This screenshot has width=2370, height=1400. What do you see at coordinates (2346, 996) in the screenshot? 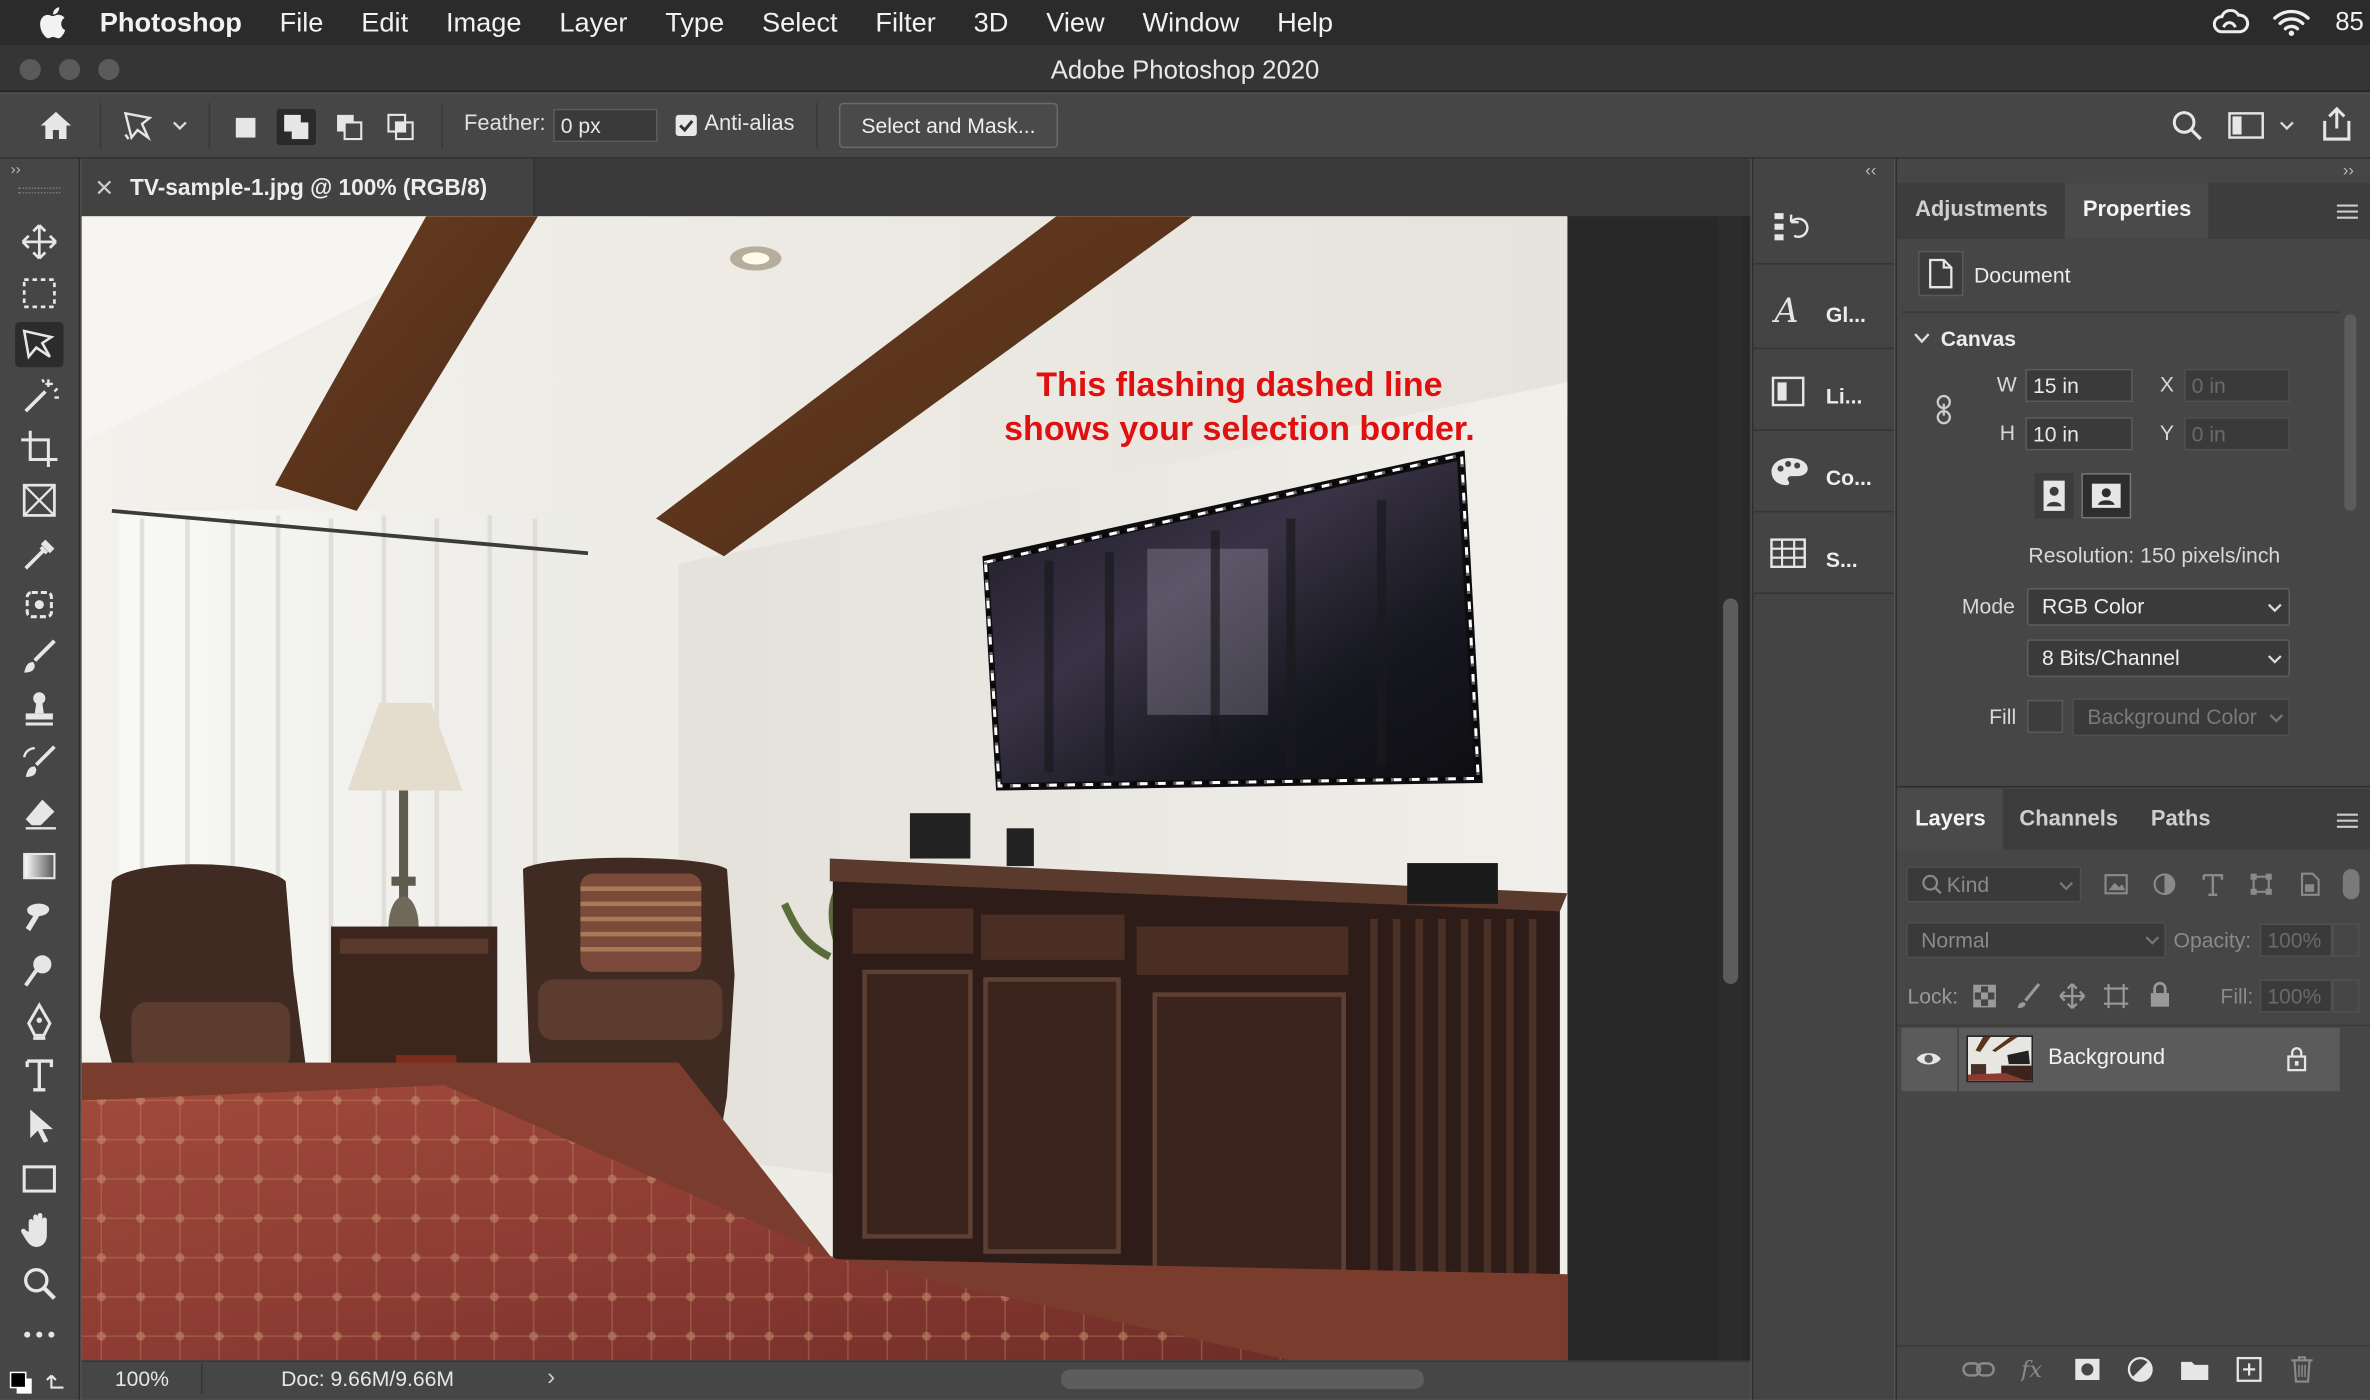
I see `fill-percent-dropdown` at bounding box center [2346, 996].